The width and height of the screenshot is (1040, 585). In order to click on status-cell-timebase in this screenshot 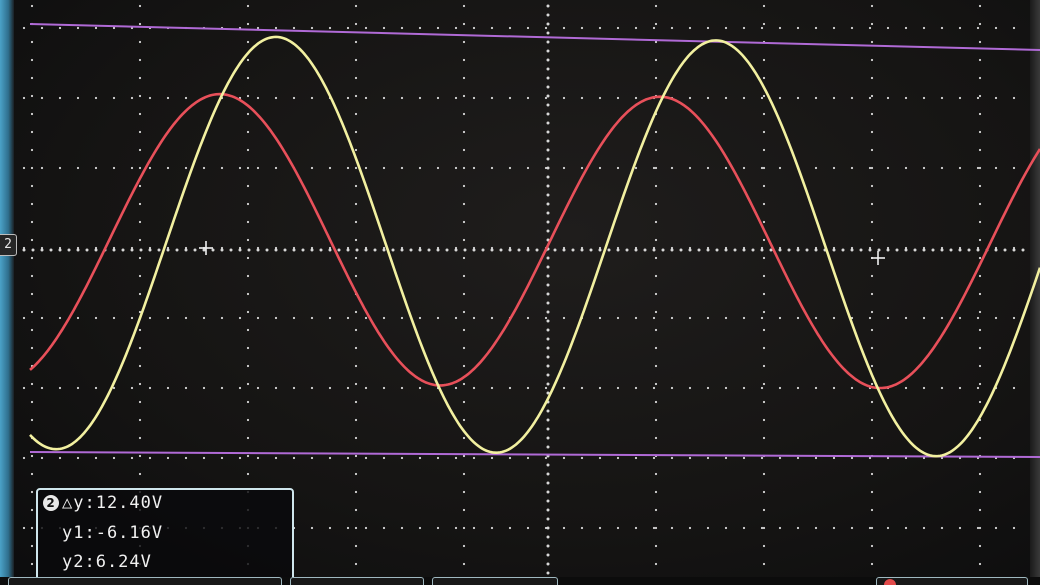, I will do `click(357, 581)`.